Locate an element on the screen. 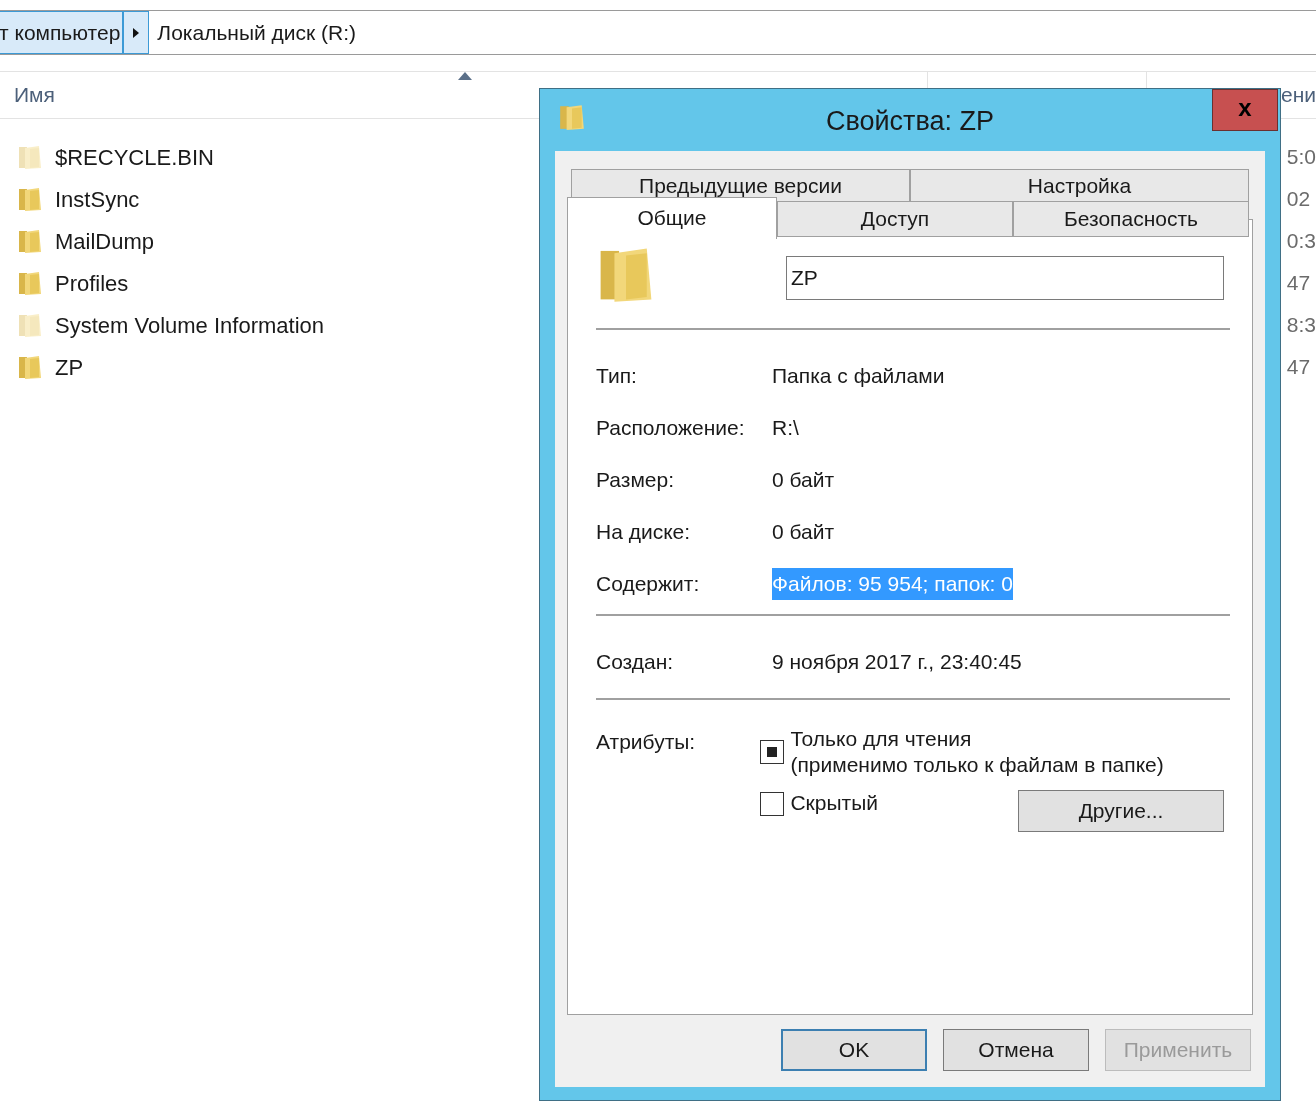 This screenshot has width=1316, height=1120. tab: Доступ is located at coordinates (895, 218).